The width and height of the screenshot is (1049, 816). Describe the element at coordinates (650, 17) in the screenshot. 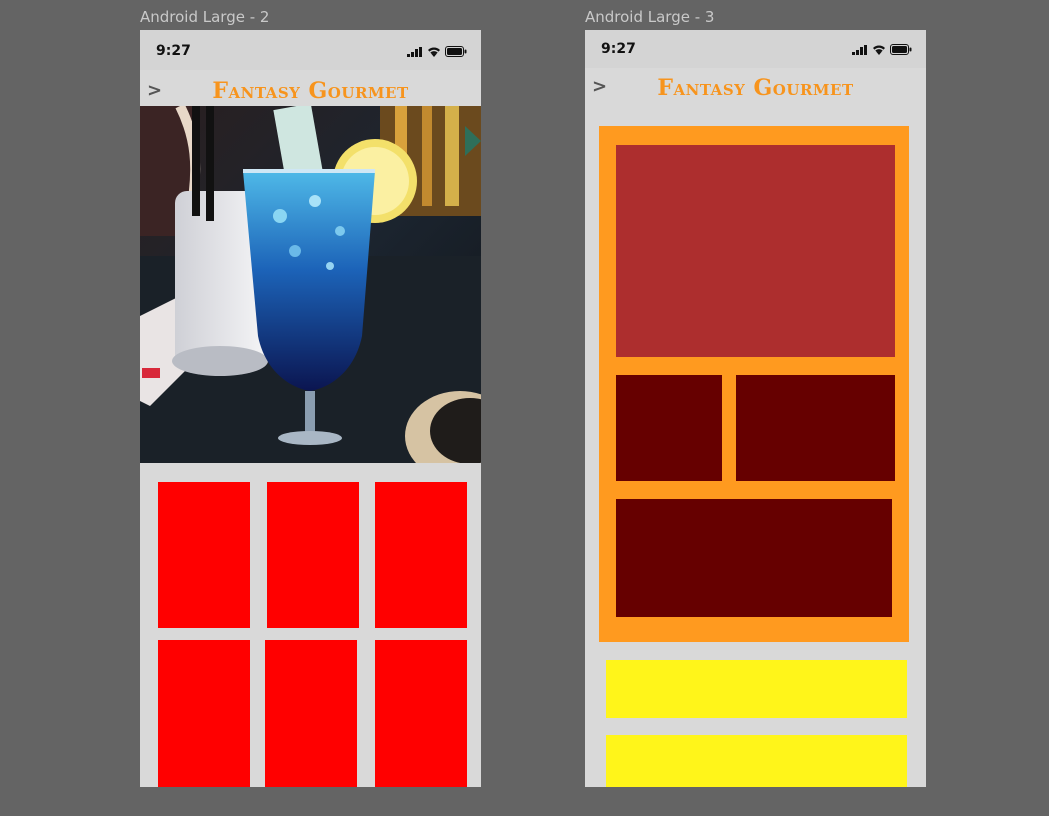

I see `frame-label: Android Large - 3` at that location.